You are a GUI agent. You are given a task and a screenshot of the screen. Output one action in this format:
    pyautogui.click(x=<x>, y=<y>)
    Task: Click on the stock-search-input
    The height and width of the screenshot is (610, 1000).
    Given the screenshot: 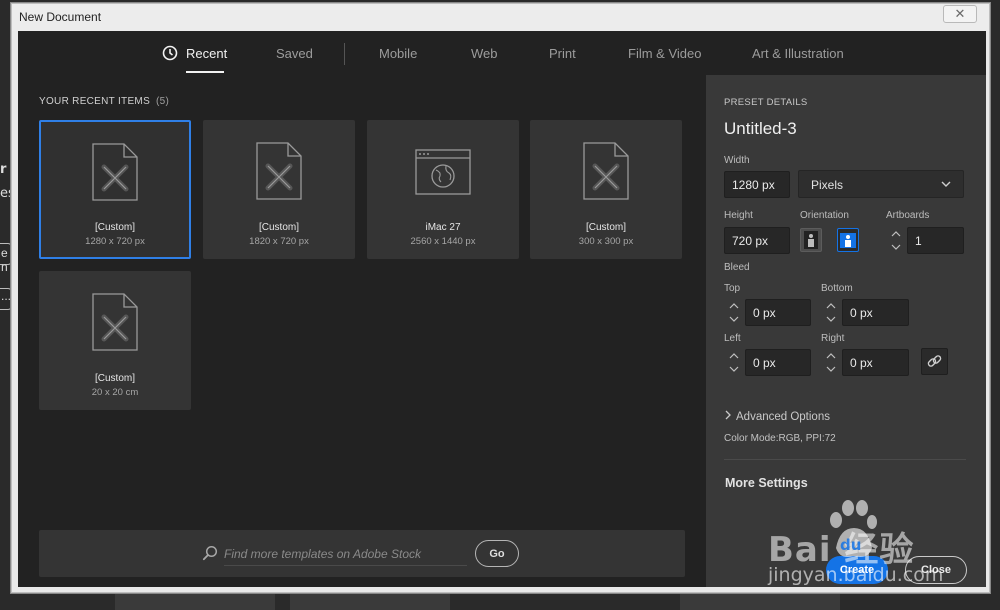 What is the action you would take?
    pyautogui.click(x=345, y=554)
    